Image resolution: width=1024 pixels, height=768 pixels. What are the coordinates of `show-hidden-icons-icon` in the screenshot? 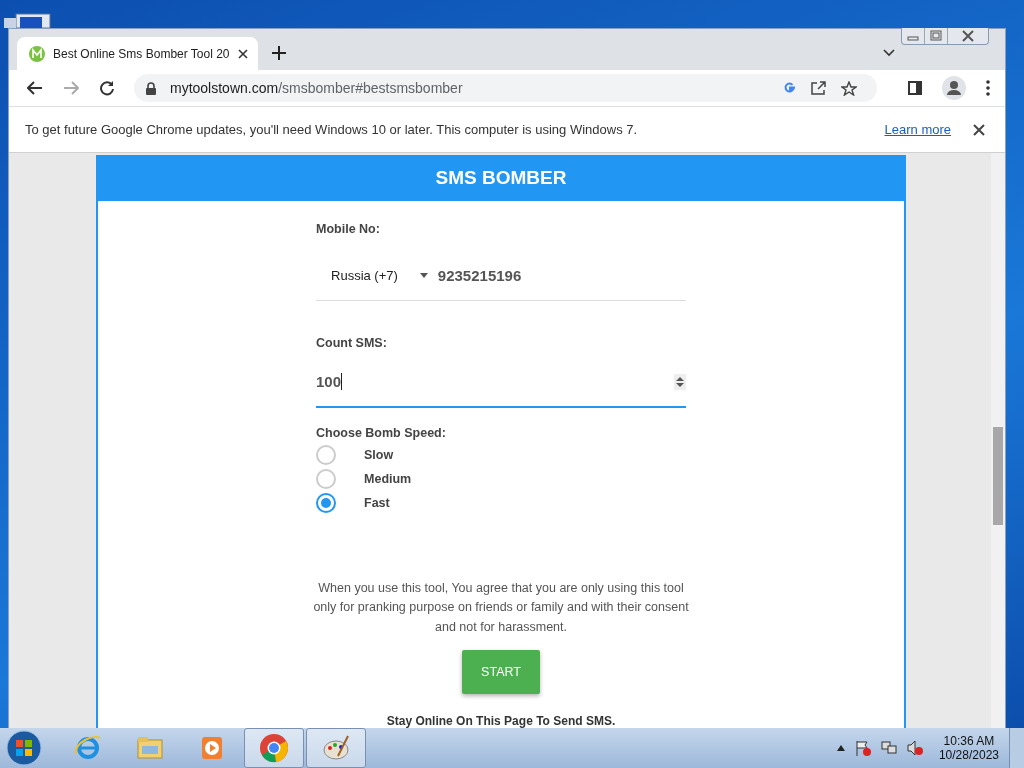 It's located at (840, 748).